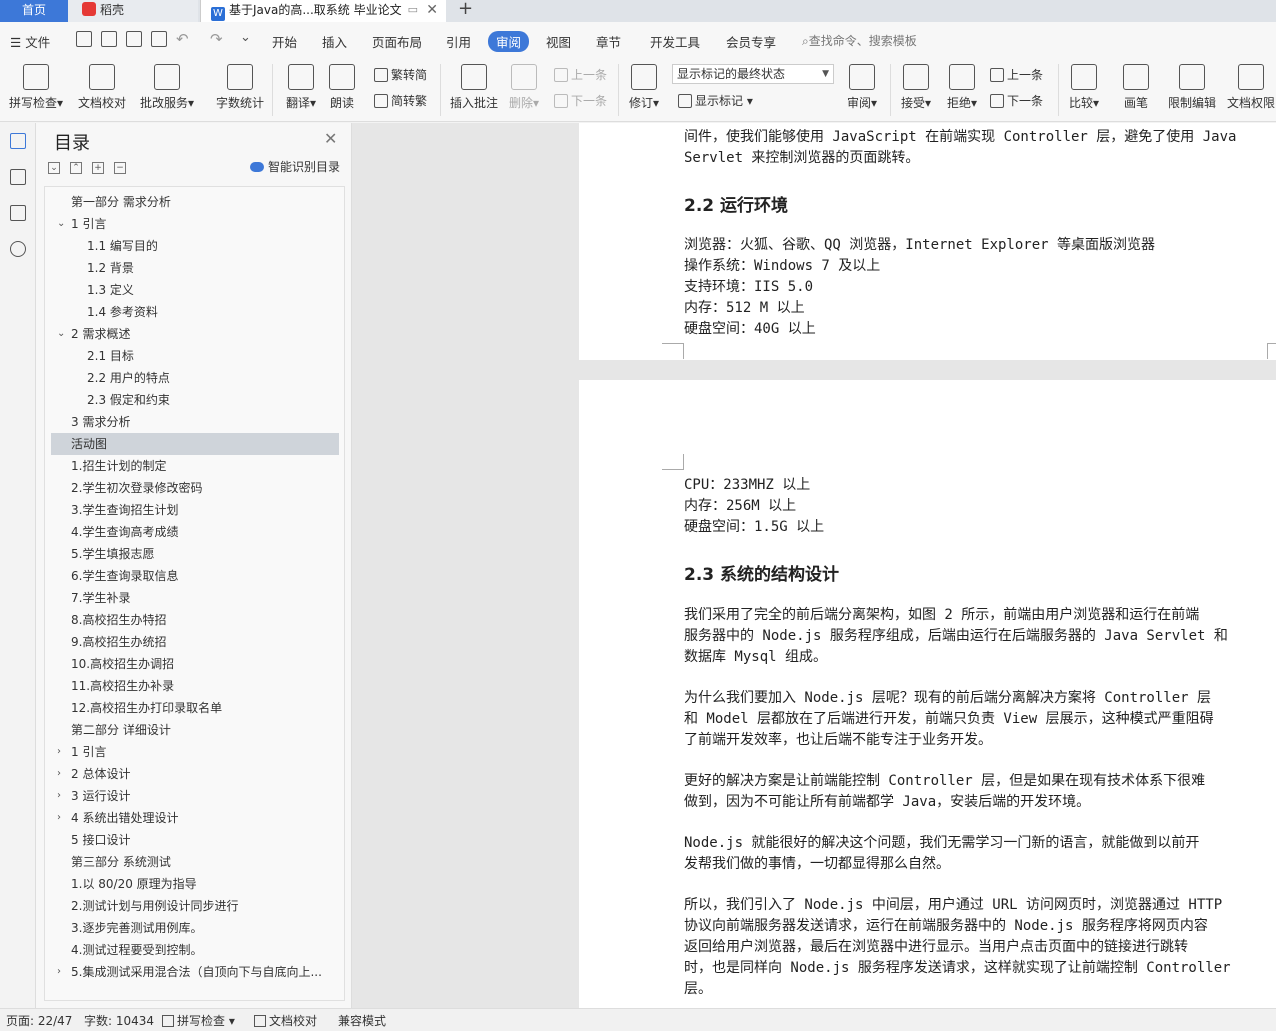 This screenshot has height=1031, width=1276. I want to click on doc-permission-button: 文档权限, so click(1251, 90).